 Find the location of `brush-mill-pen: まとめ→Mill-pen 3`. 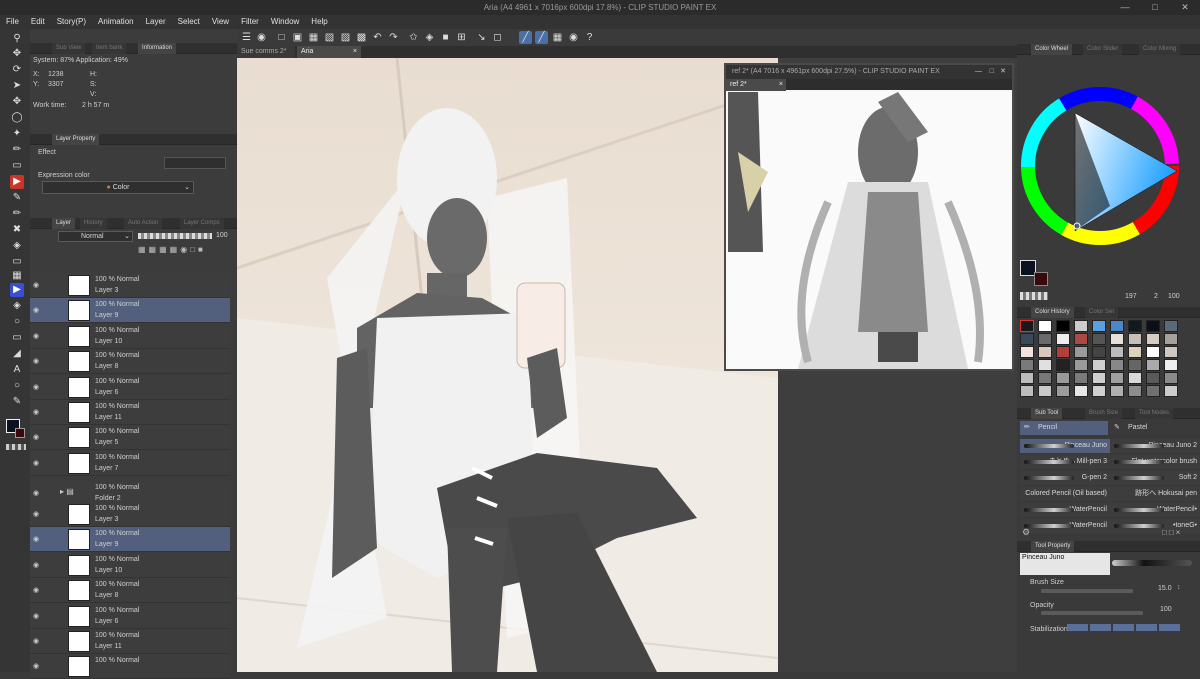

brush-mill-pen: まとめ→Mill-pen 3 is located at coordinates (1065, 462).